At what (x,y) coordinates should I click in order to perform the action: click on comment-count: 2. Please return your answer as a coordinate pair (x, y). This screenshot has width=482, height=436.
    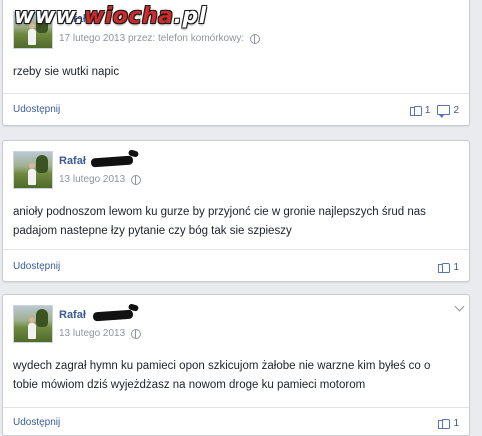
    Looking at the image, I should click on (456, 110).